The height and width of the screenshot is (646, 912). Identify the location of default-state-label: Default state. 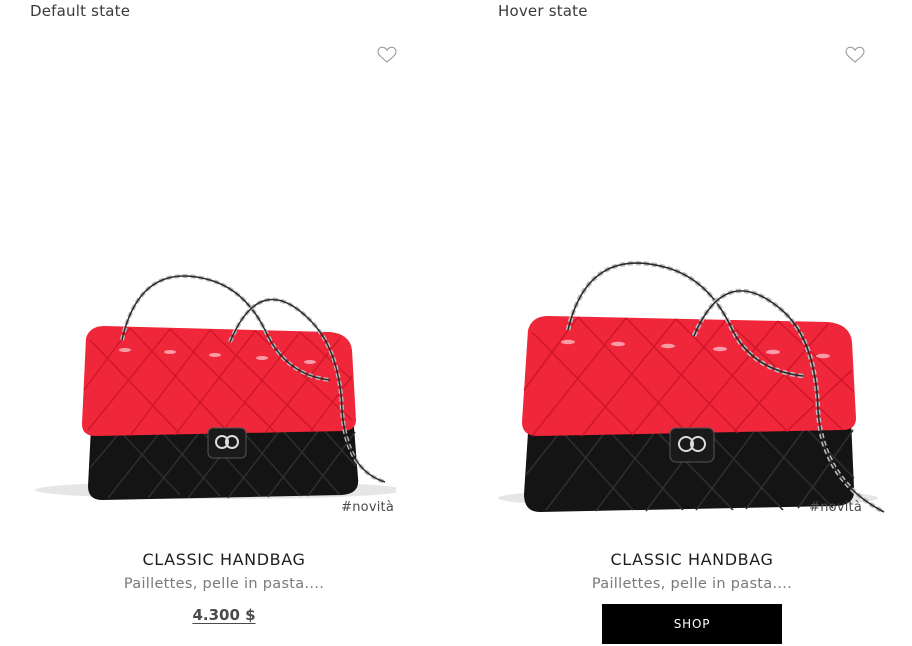
(80, 11).